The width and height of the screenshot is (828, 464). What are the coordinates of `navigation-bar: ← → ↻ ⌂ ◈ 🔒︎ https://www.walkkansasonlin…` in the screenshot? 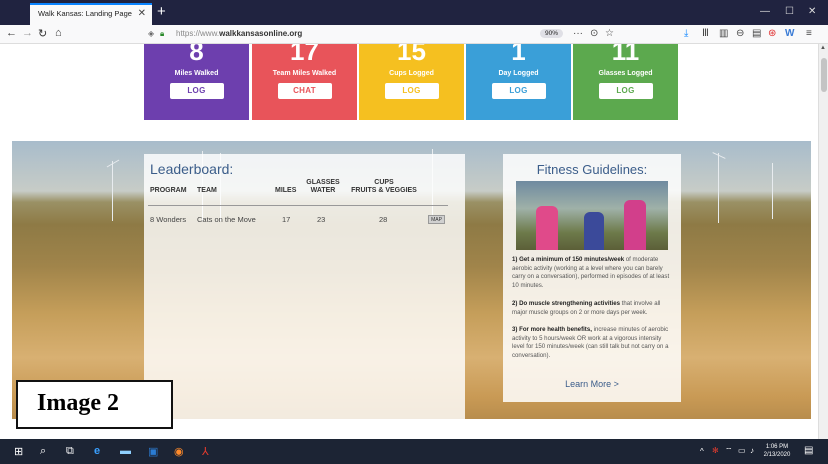 It's located at (414, 34).